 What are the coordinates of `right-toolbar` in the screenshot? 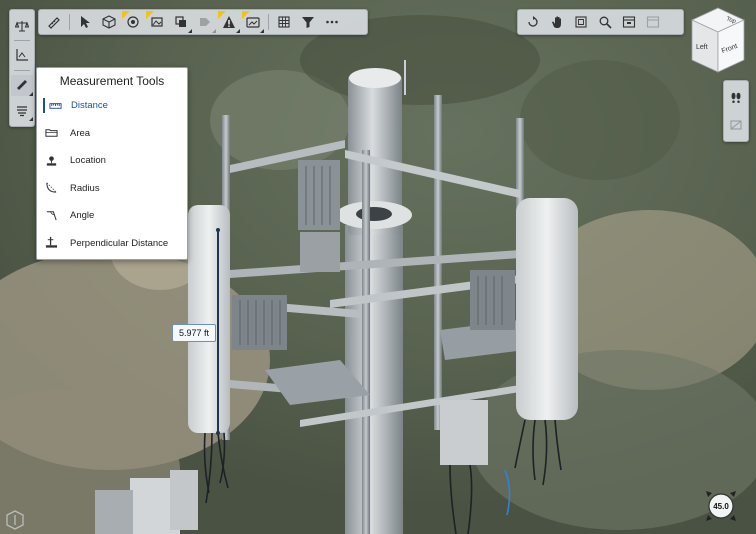 It's located at (736, 111).